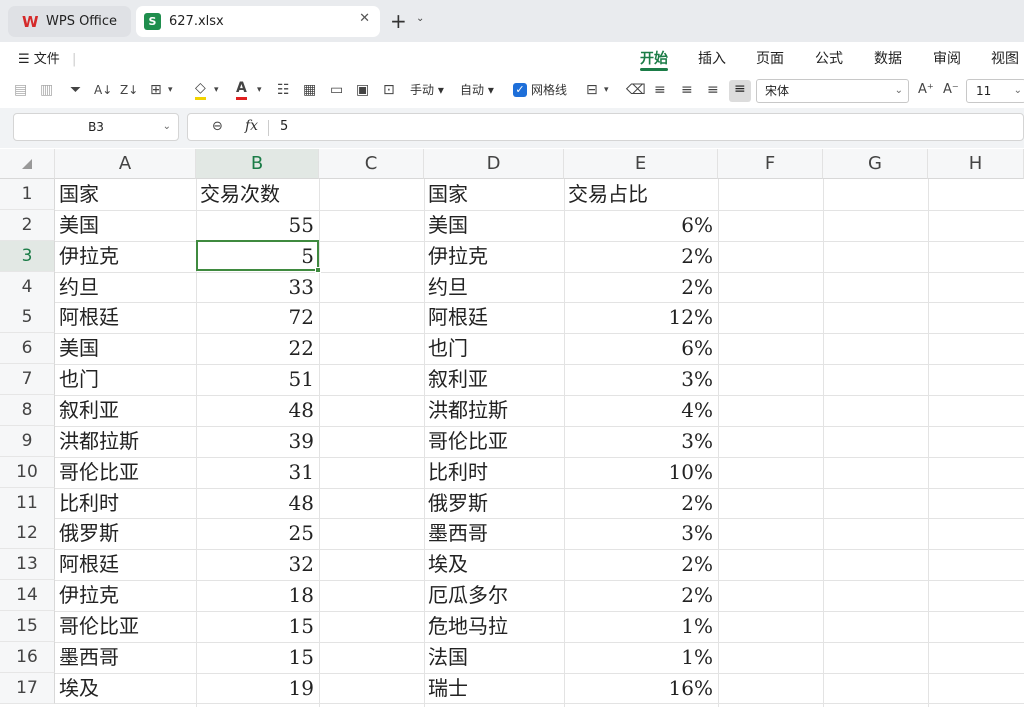 The width and height of the screenshot is (1024, 707). I want to click on cell-e8: 4%, so click(641, 410).